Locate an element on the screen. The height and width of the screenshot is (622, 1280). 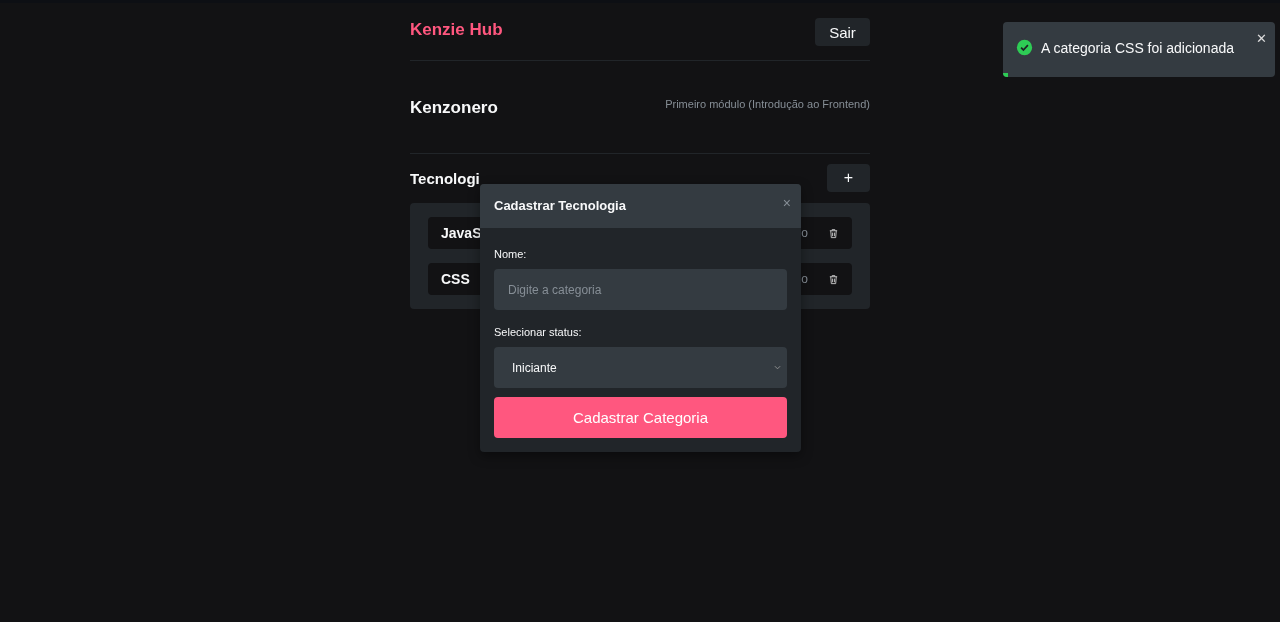
logo: Kenzie Hub is located at coordinates (456, 30).